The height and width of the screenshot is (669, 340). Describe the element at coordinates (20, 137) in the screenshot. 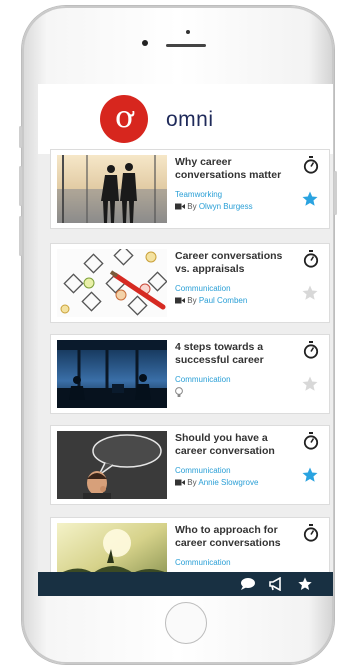

I see `mute-switch` at that location.